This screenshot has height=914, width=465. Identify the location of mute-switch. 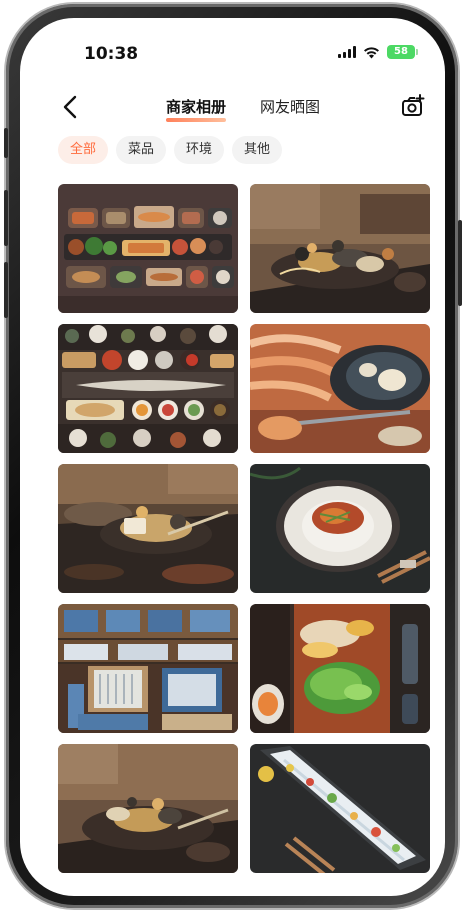
(6, 143).